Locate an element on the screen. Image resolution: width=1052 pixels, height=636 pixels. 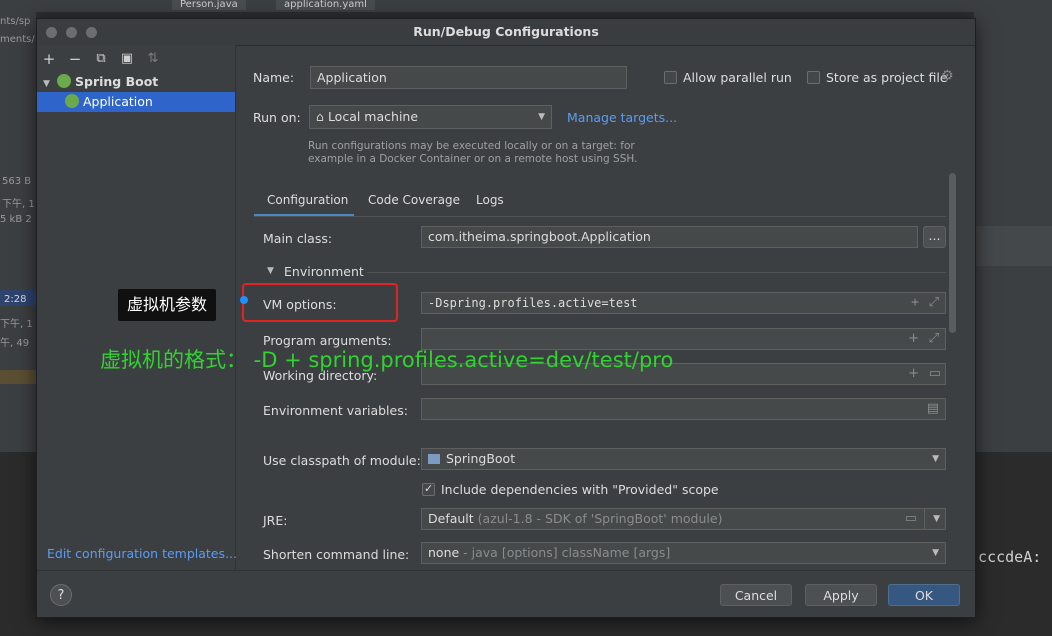
name-label: Name: is located at coordinates (274, 77).